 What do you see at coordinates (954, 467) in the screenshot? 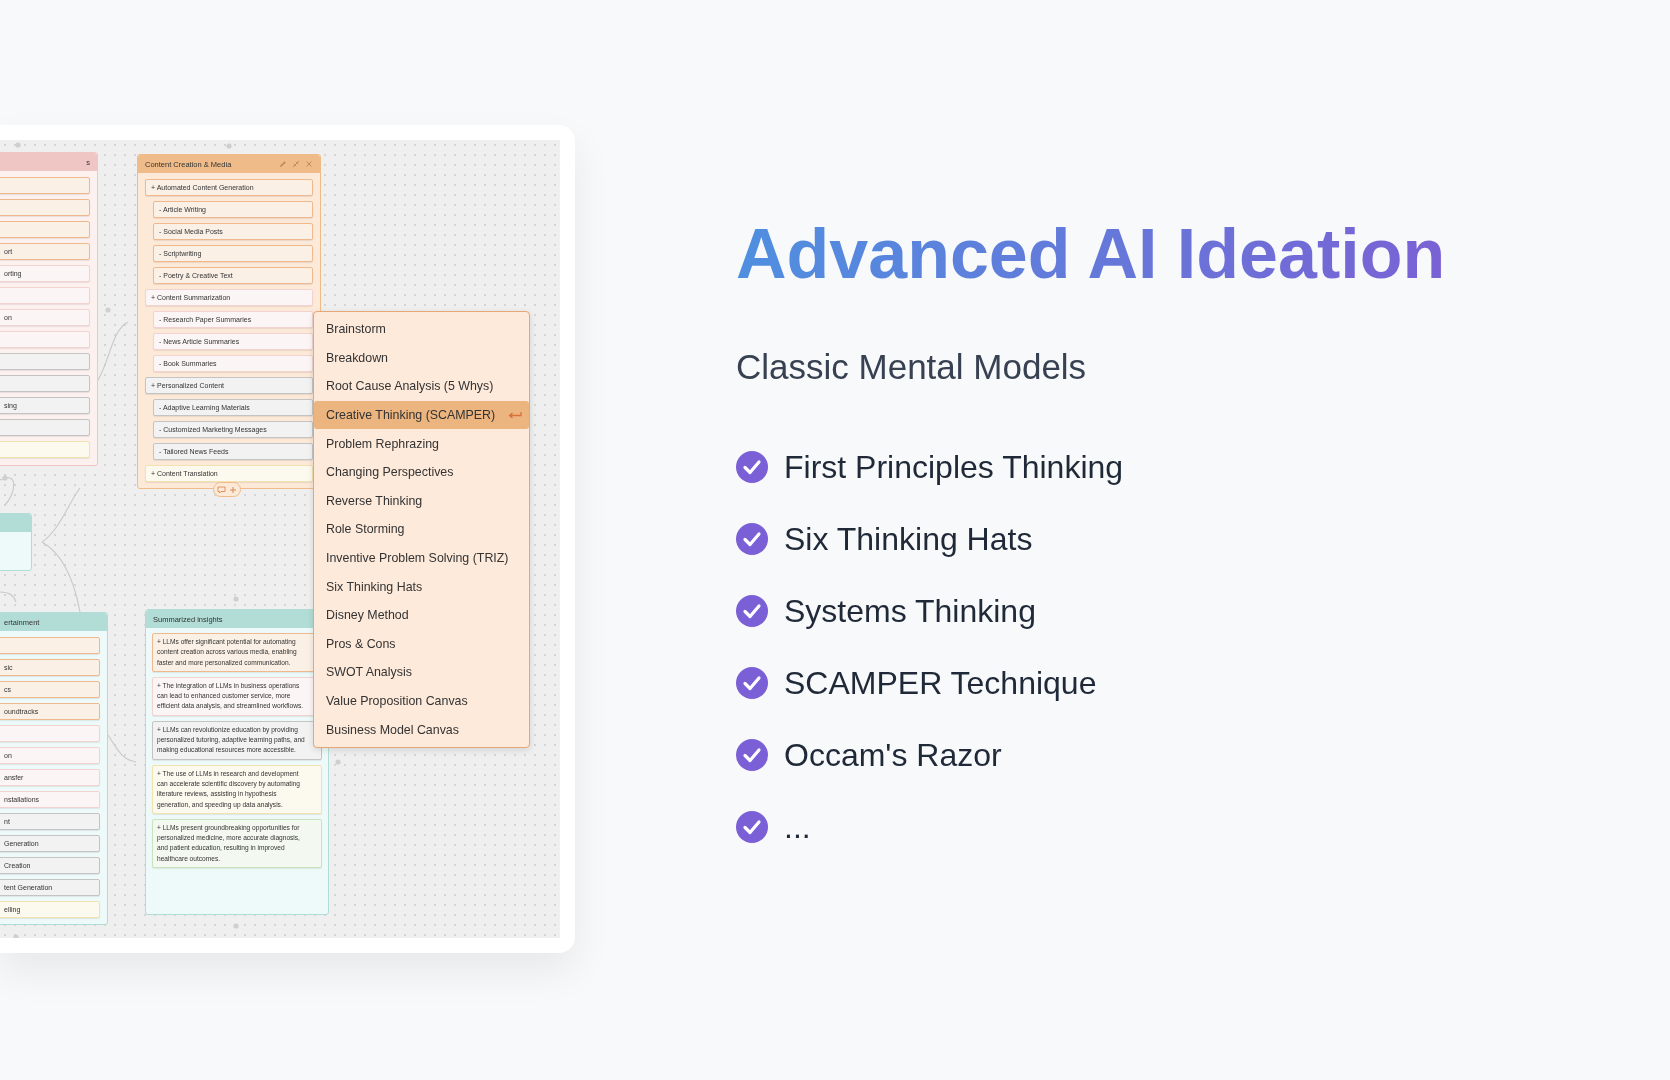
I see `model-name: First Principles Thinking` at bounding box center [954, 467].